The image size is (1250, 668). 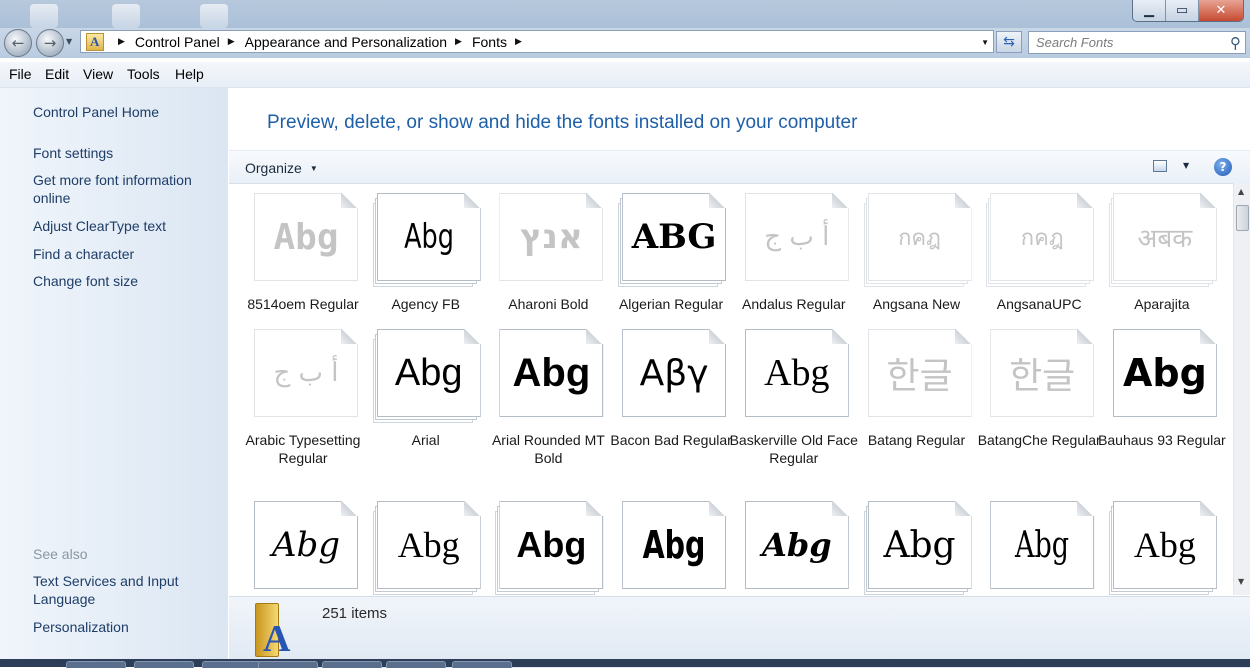 I want to click on font-settings-link: Font settings, so click(x=123, y=153).